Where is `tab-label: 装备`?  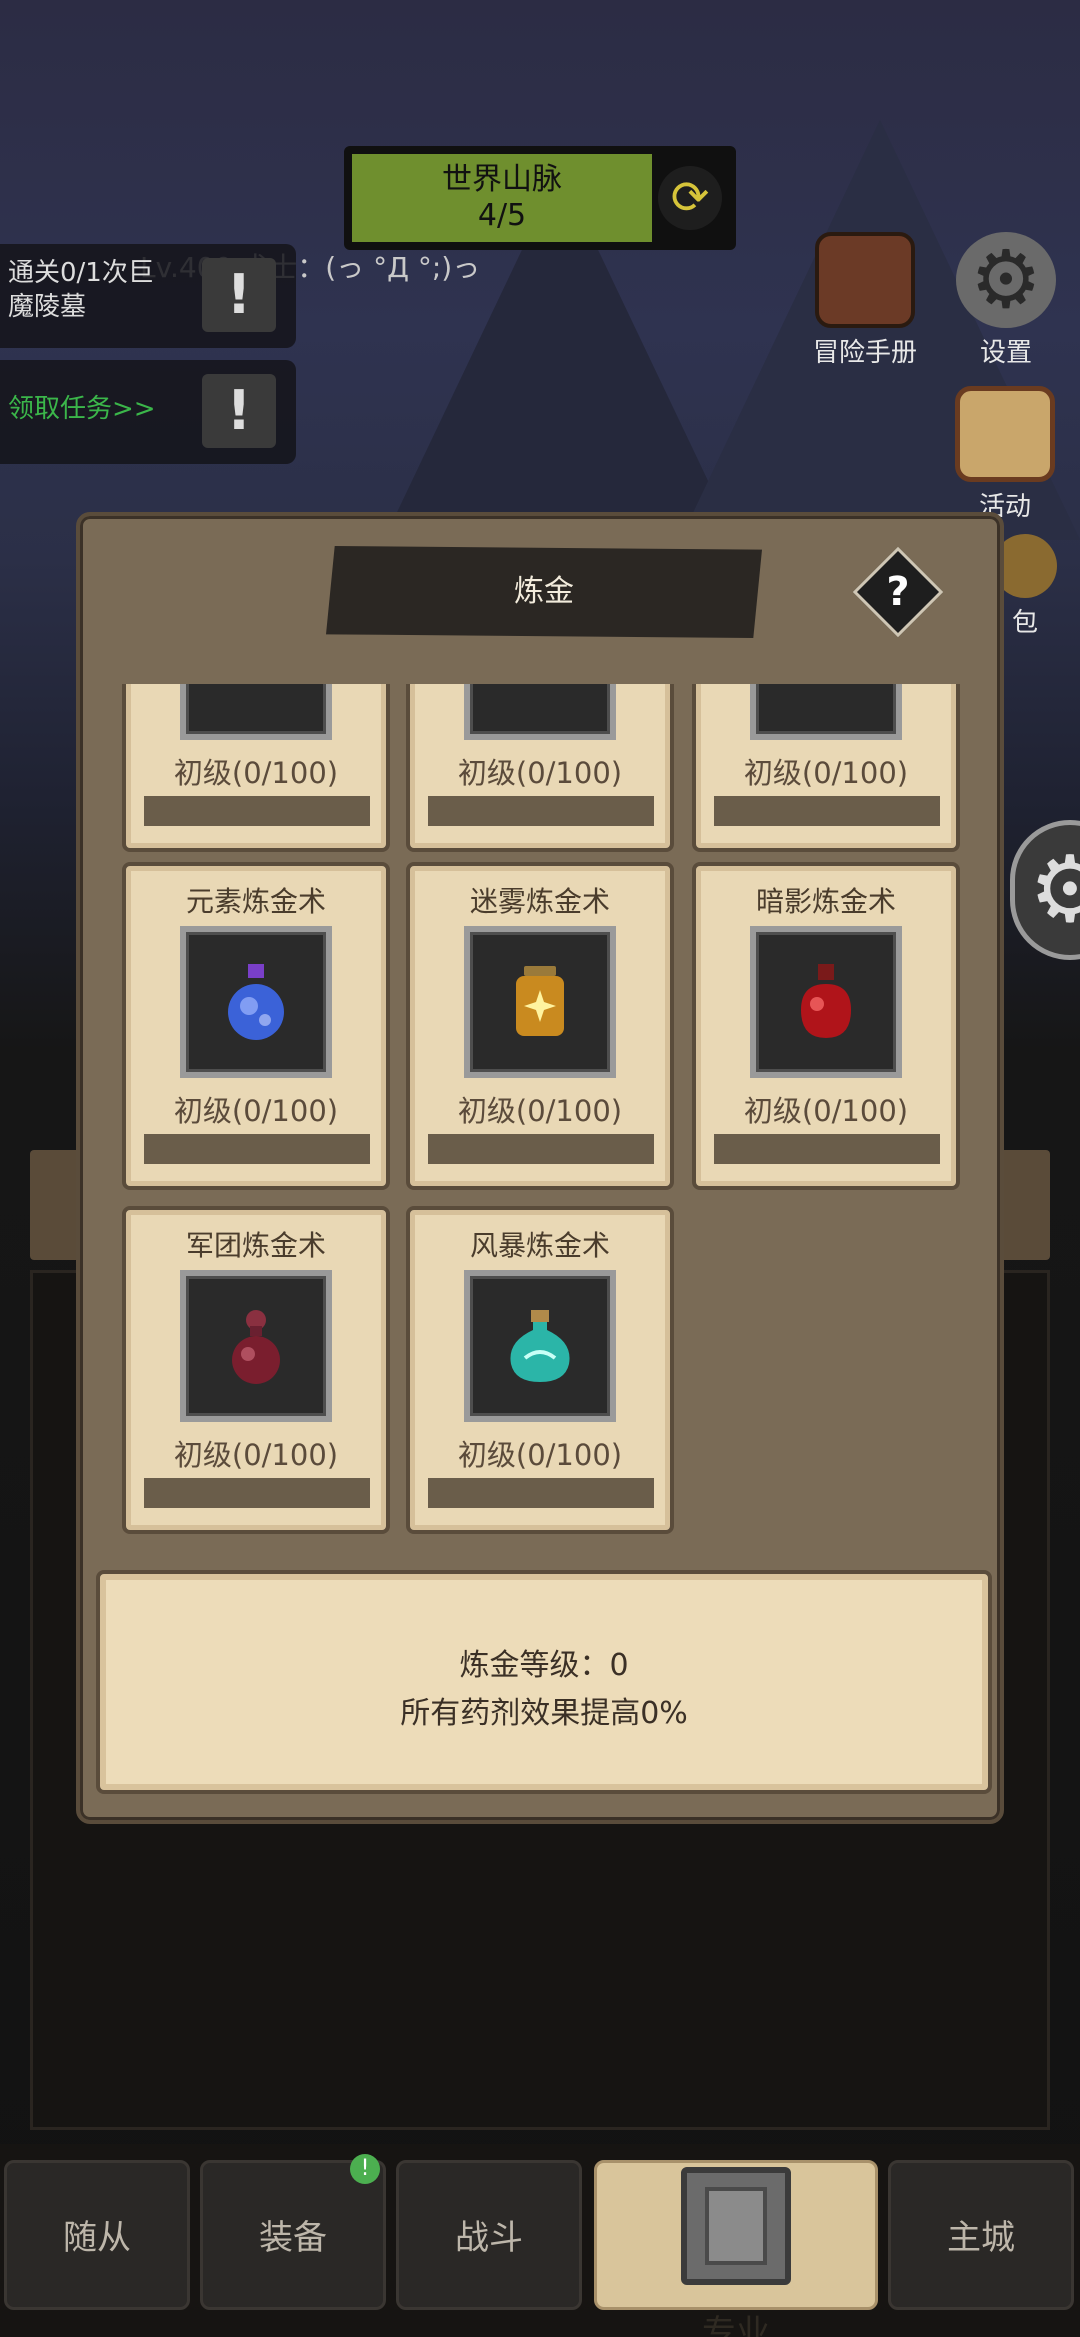 tab-label: 装备 is located at coordinates (293, 2238).